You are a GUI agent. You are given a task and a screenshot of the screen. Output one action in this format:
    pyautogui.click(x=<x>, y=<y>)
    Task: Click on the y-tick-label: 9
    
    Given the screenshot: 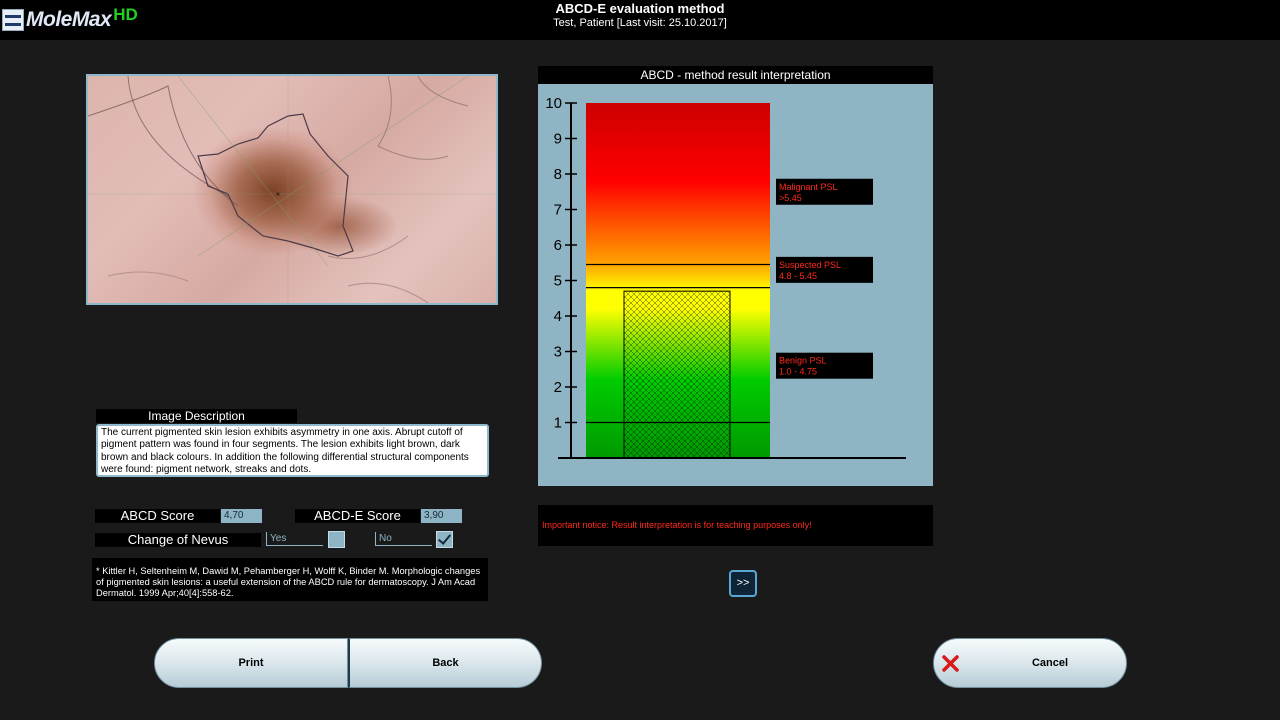 What is the action you would take?
    pyautogui.click(x=558, y=139)
    